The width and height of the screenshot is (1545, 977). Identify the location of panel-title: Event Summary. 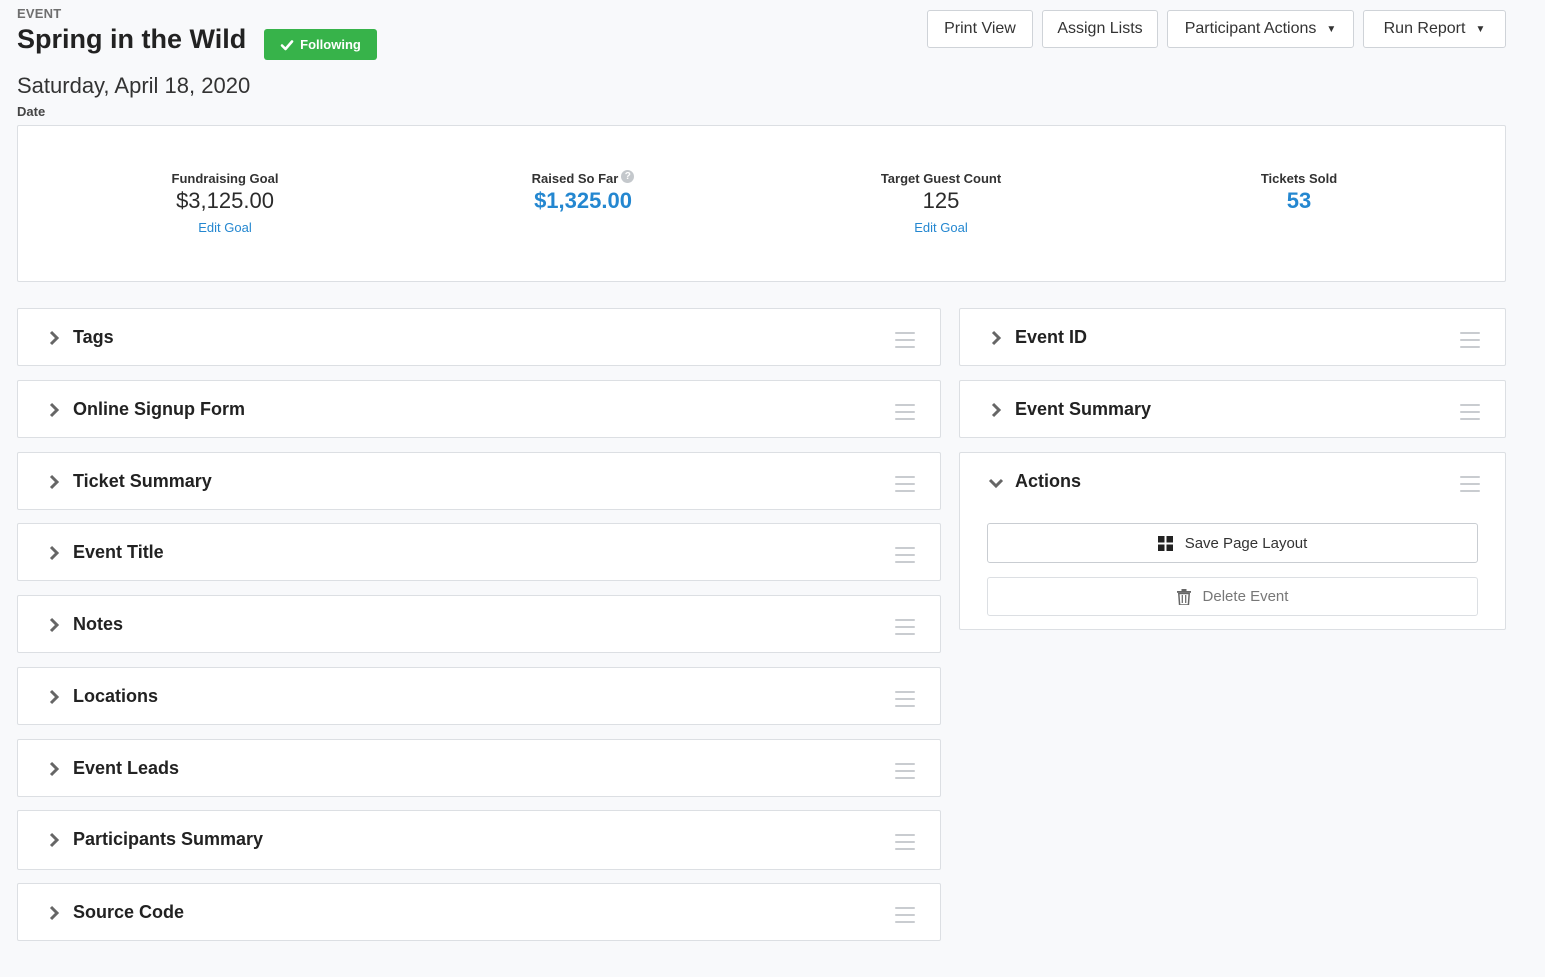
(1083, 409).